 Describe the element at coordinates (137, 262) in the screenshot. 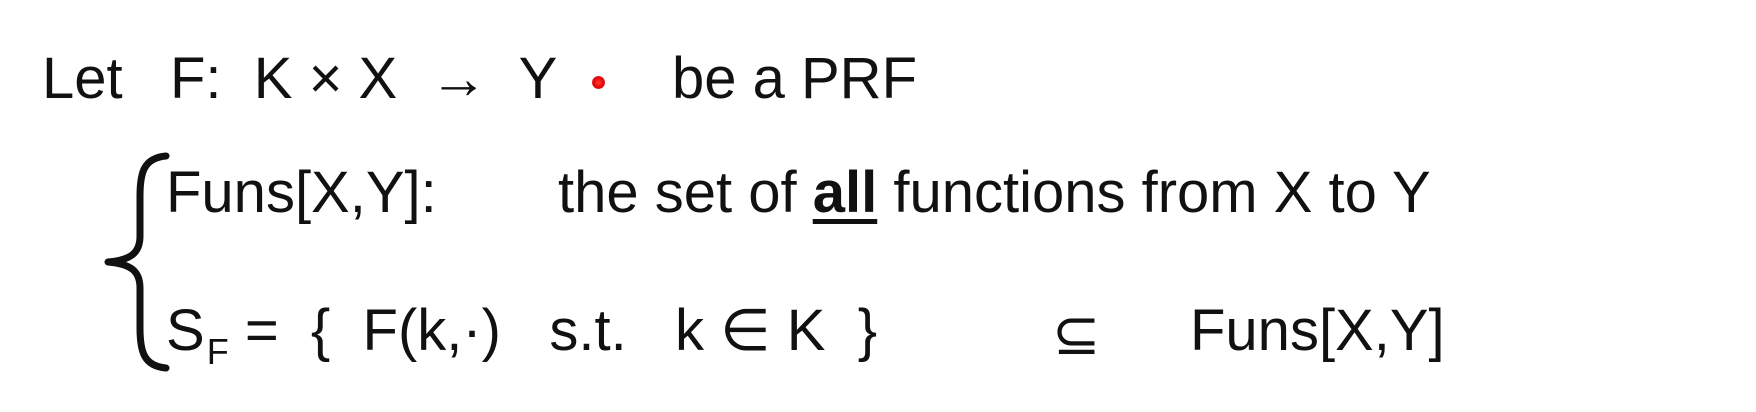

I see `left-brace-icon` at that location.